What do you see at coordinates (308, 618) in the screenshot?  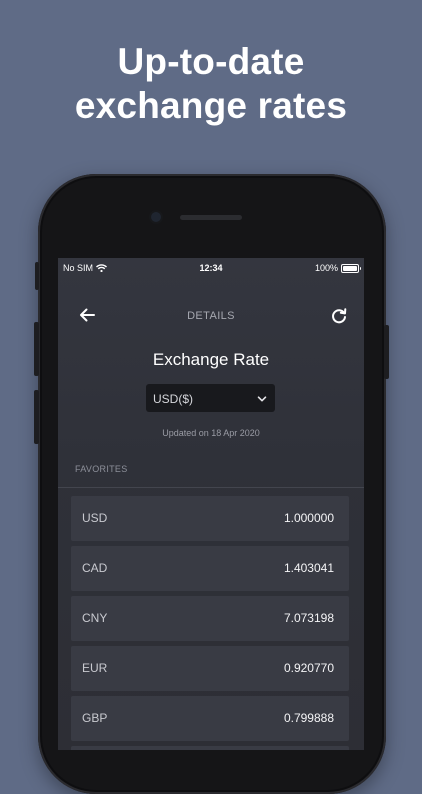 I see `currency-rate: 7.073198` at bounding box center [308, 618].